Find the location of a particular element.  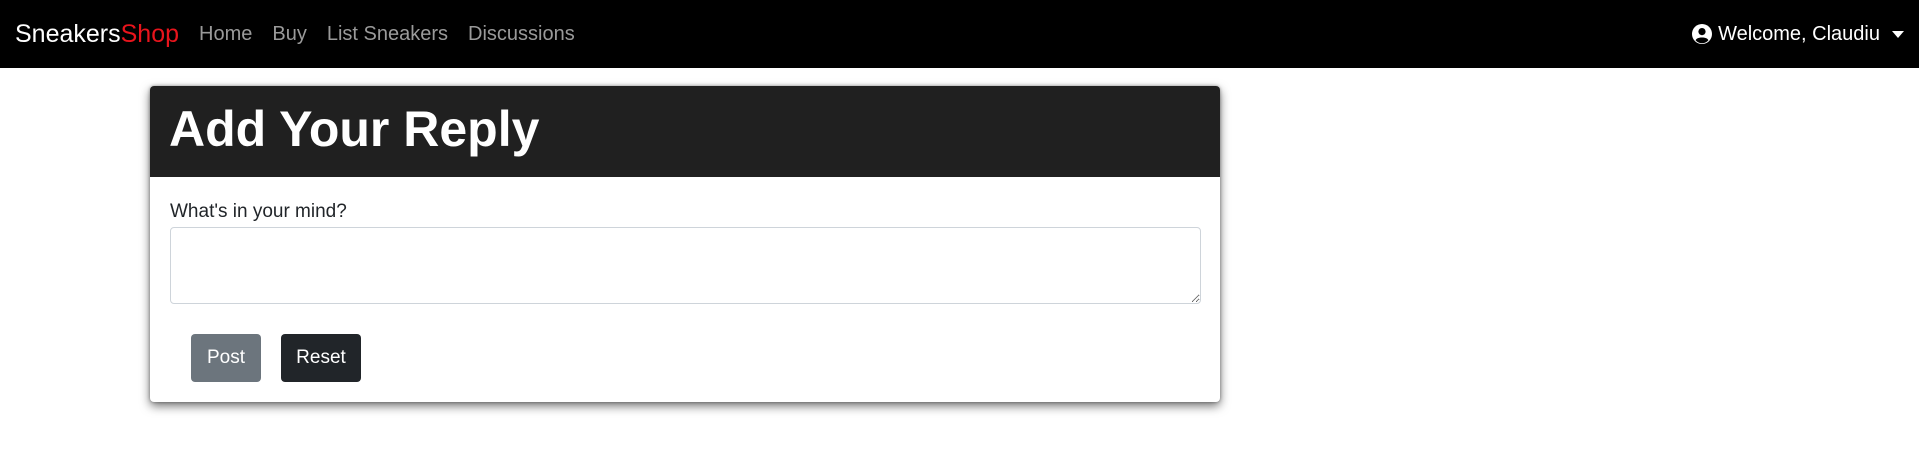

nav-link-list-sneakers: List Sneakers is located at coordinates (387, 34).